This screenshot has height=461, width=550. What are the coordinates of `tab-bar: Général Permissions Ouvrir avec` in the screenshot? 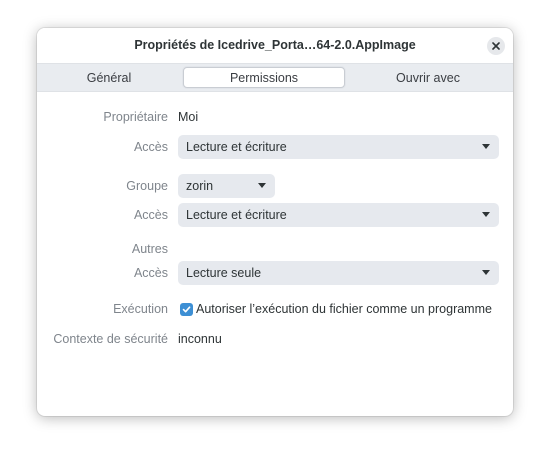 It's located at (275, 77).